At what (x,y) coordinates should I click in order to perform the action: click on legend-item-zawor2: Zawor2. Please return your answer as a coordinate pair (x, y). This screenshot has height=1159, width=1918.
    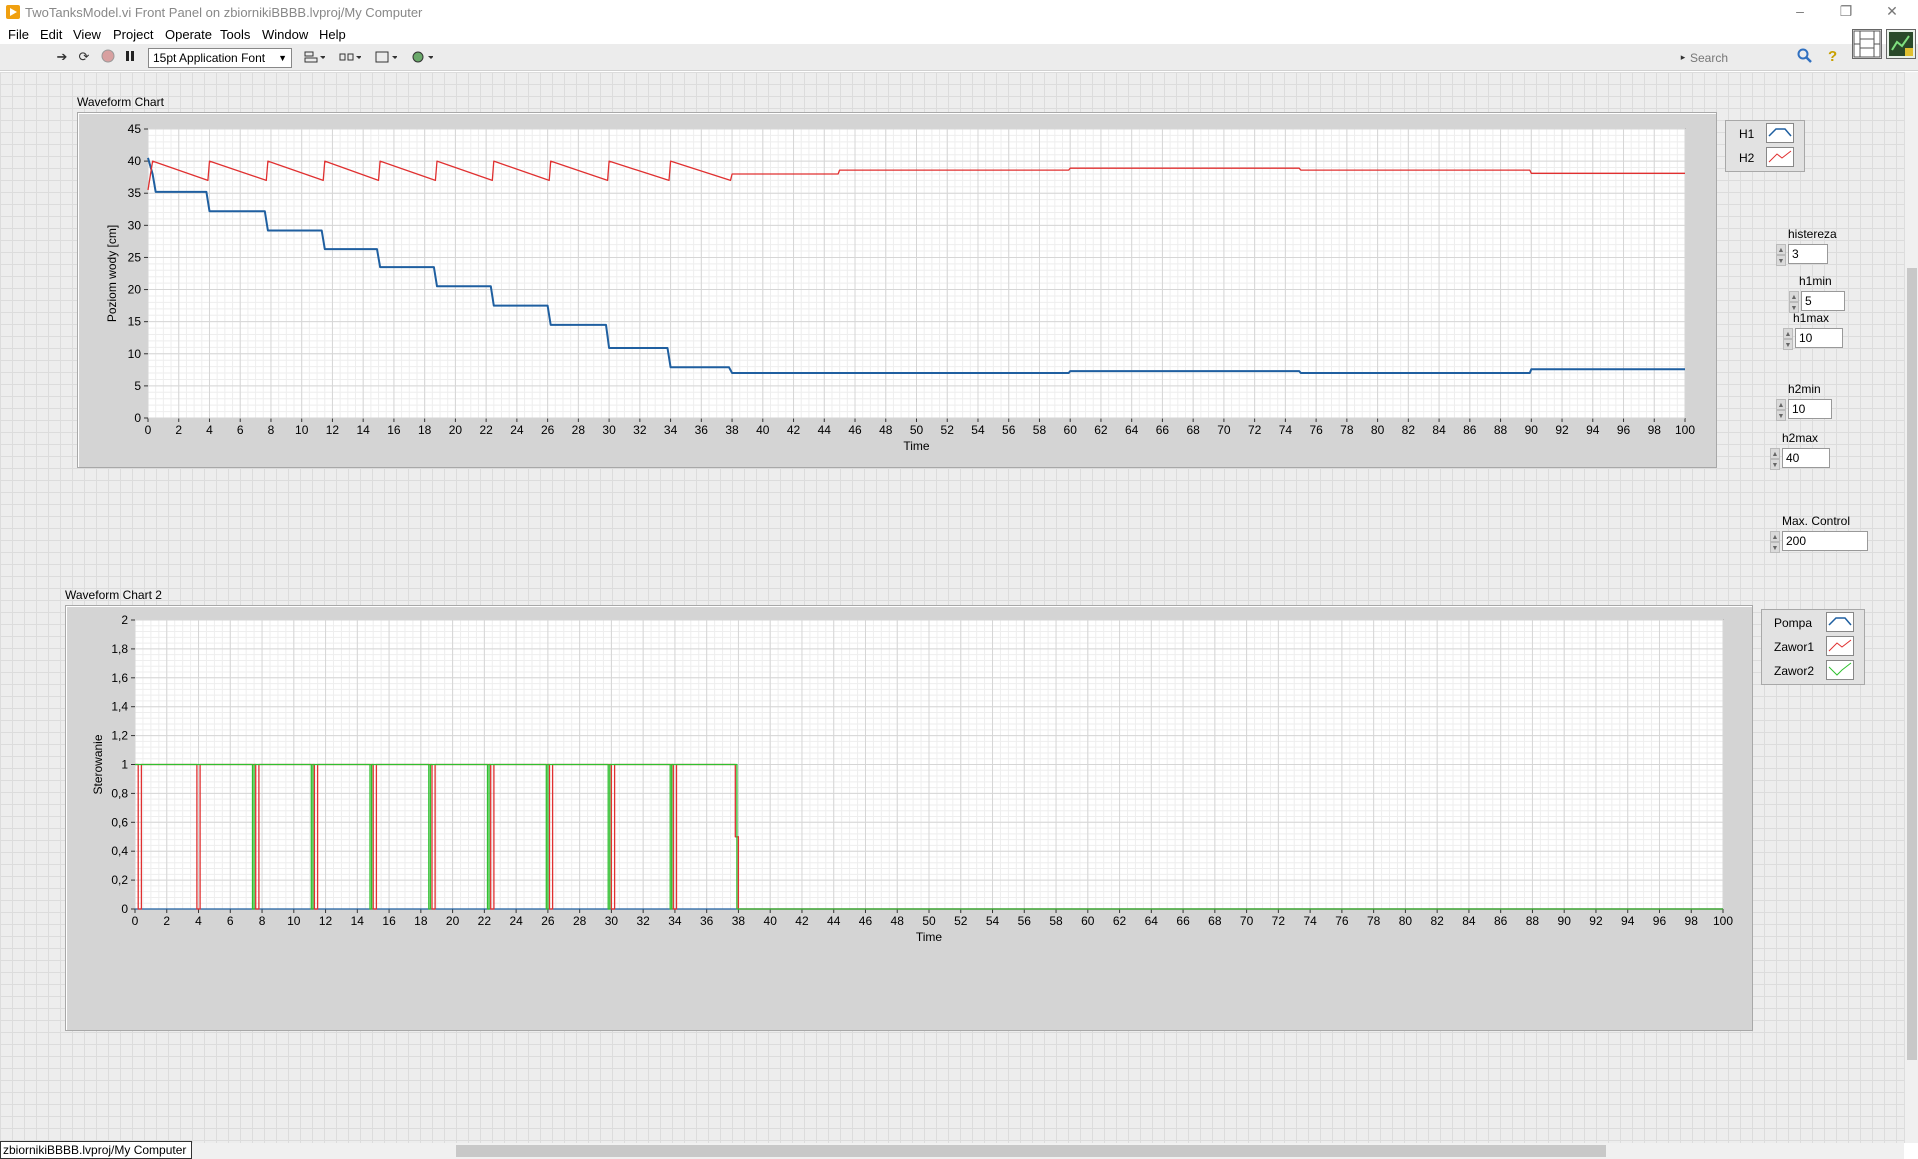
    Looking at the image, I should click on (1814, 671).